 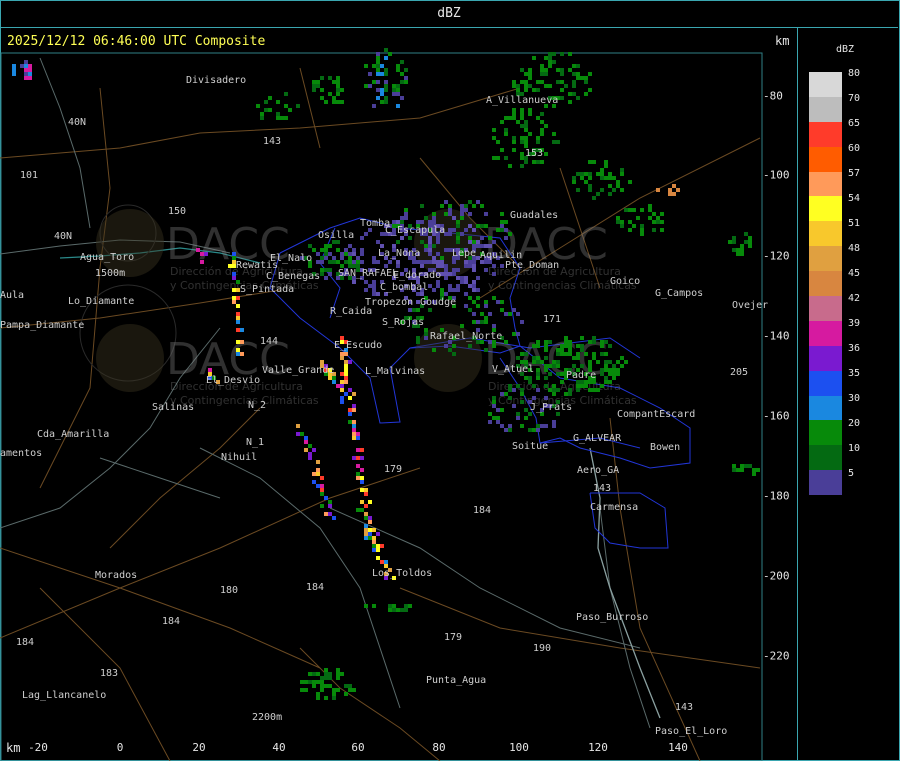 I want to click on place-label: 153, so click(x=534, y=153).